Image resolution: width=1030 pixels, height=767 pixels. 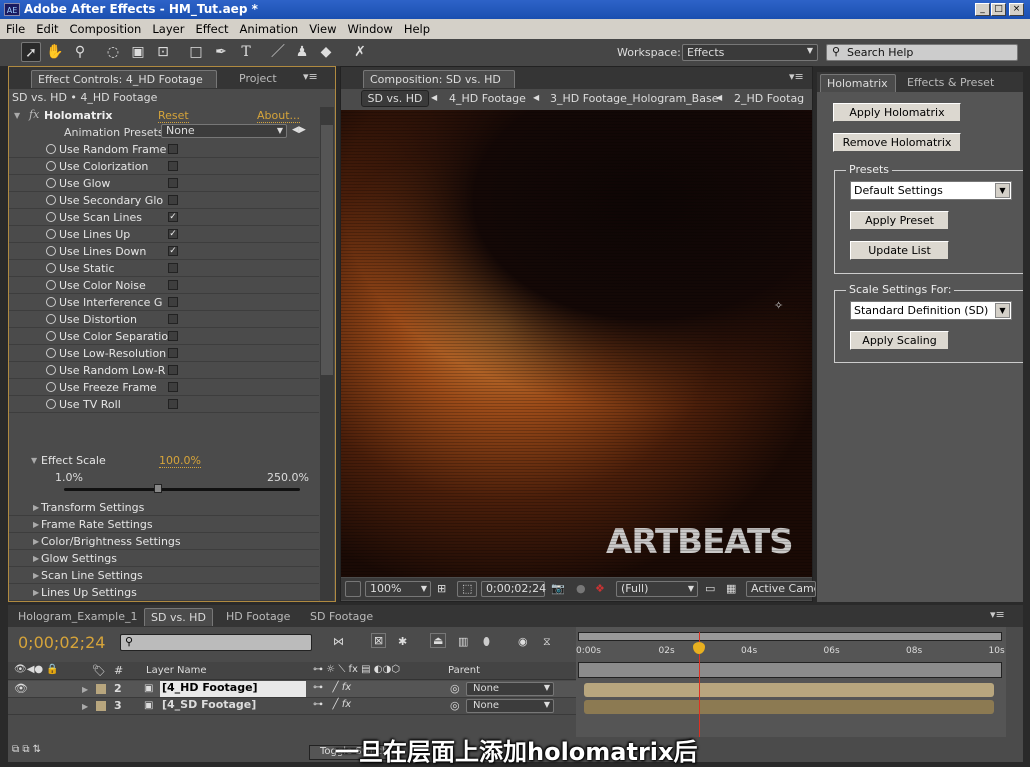 What do you see at coordinates (299, 130) in the screenshot?
I see `preset-prev-next-icon: ◀▶` at bounding box center [299, 130].